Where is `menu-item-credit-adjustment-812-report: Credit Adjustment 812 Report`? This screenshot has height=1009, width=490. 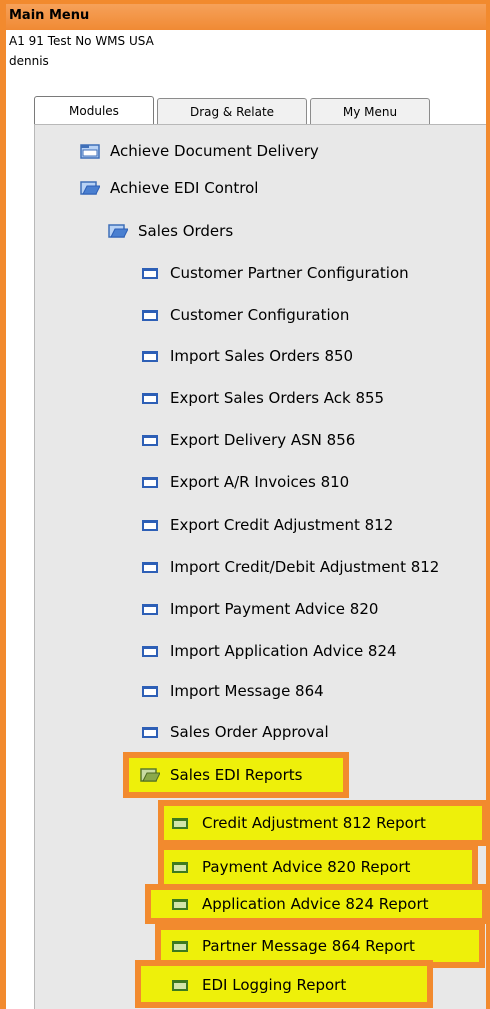
menu-item-credit-adjustment-812-report: Credit Adjustment 812 Report is located at coordinates (298, 823).